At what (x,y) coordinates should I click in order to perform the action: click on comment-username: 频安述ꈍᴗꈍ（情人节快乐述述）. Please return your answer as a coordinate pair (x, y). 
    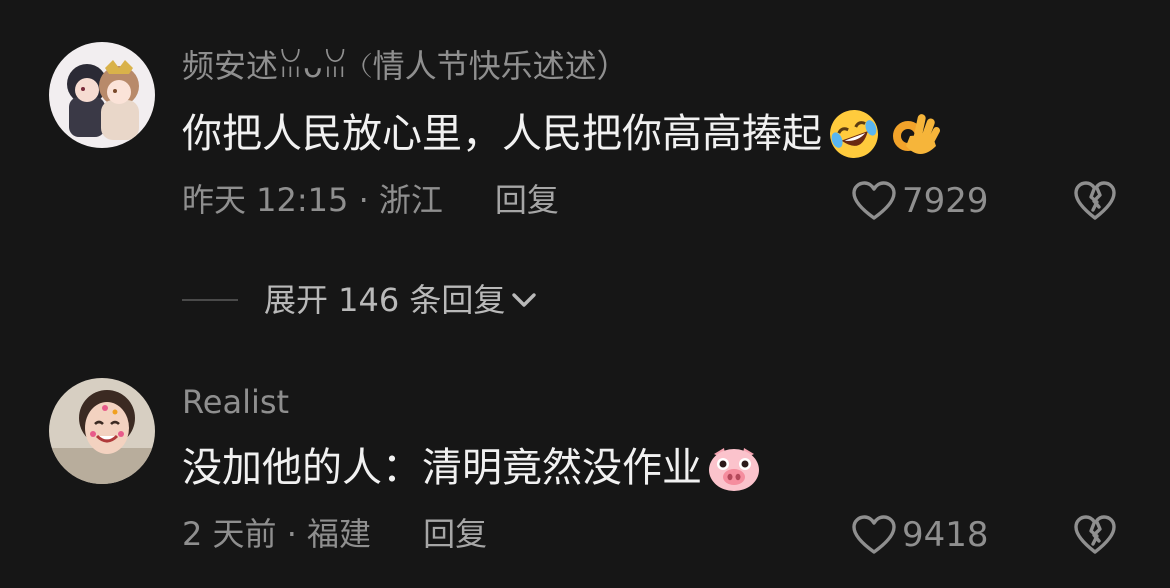
    Looking at the image, I should click on (405, 66).